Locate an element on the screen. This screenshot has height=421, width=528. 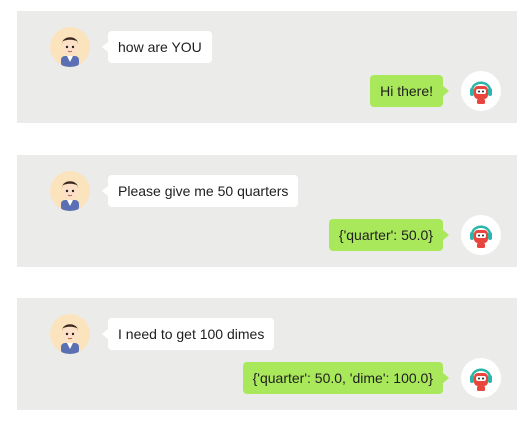
user-message-bubble: how are YOU is located at coordinates (157, 47).